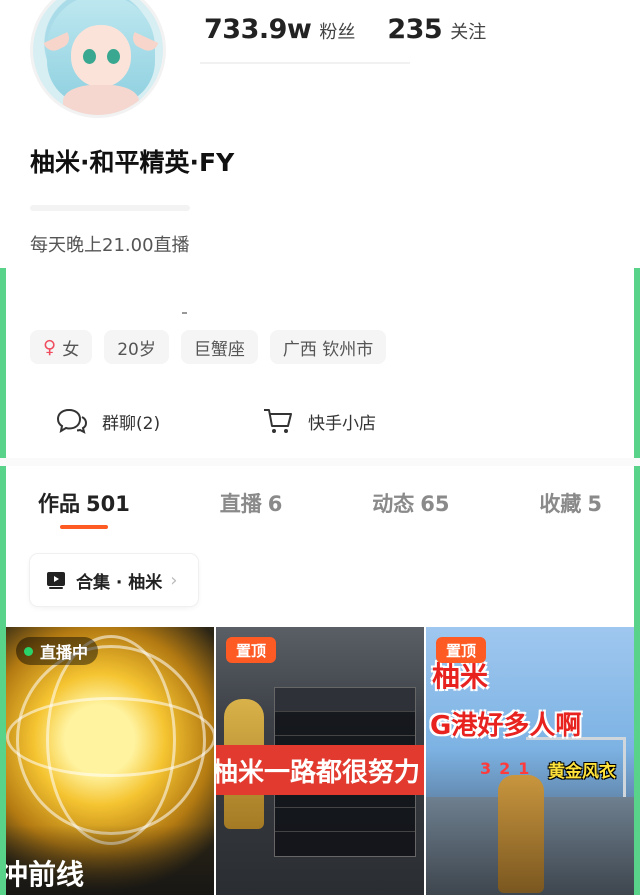 The image size is (640, 895). What do you see at coordinates (320, 462) in the screenshot?
I see `section-separator` at bounding box center [320, 462].